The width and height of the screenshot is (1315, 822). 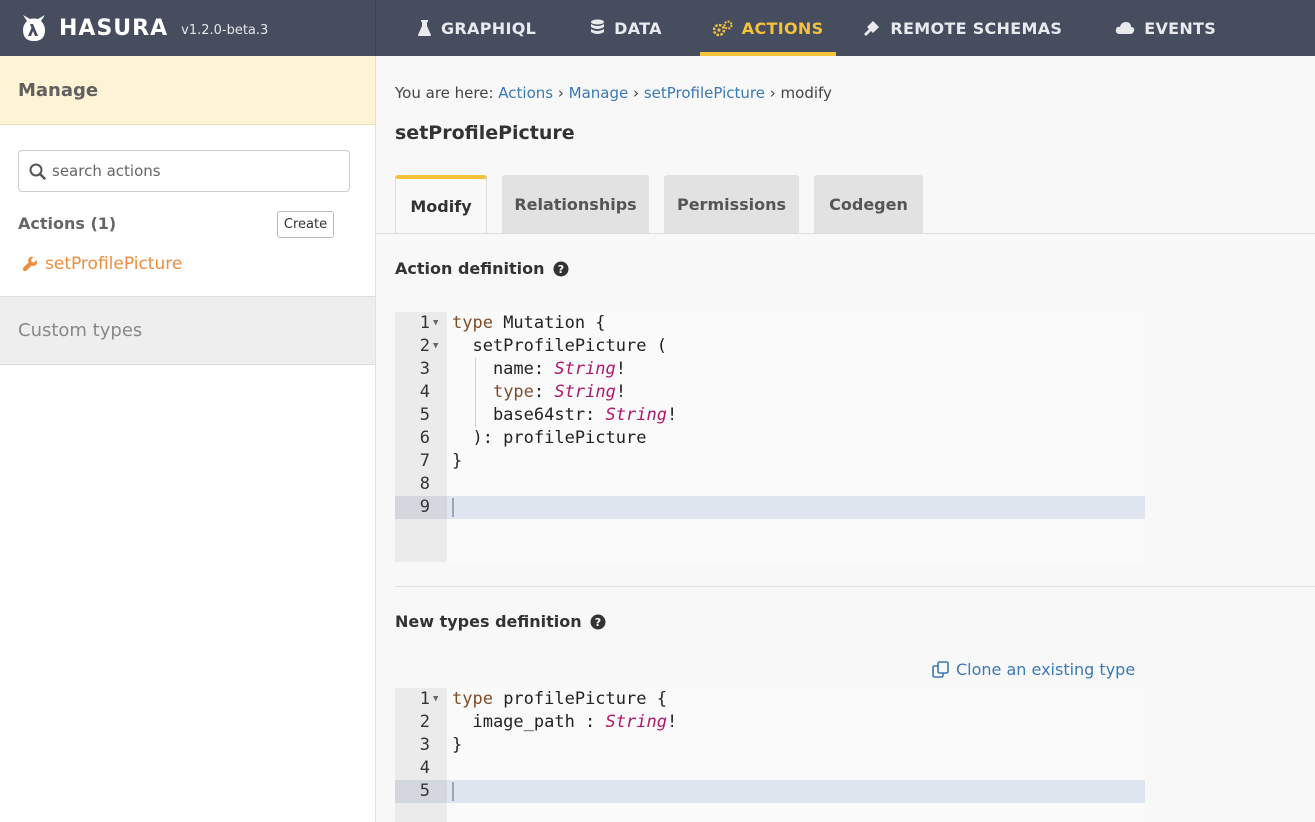 What do you see at coordinates (559, 392) in the screenshot?
I see `code-text: type: String!` at bounding box center [559, 392].